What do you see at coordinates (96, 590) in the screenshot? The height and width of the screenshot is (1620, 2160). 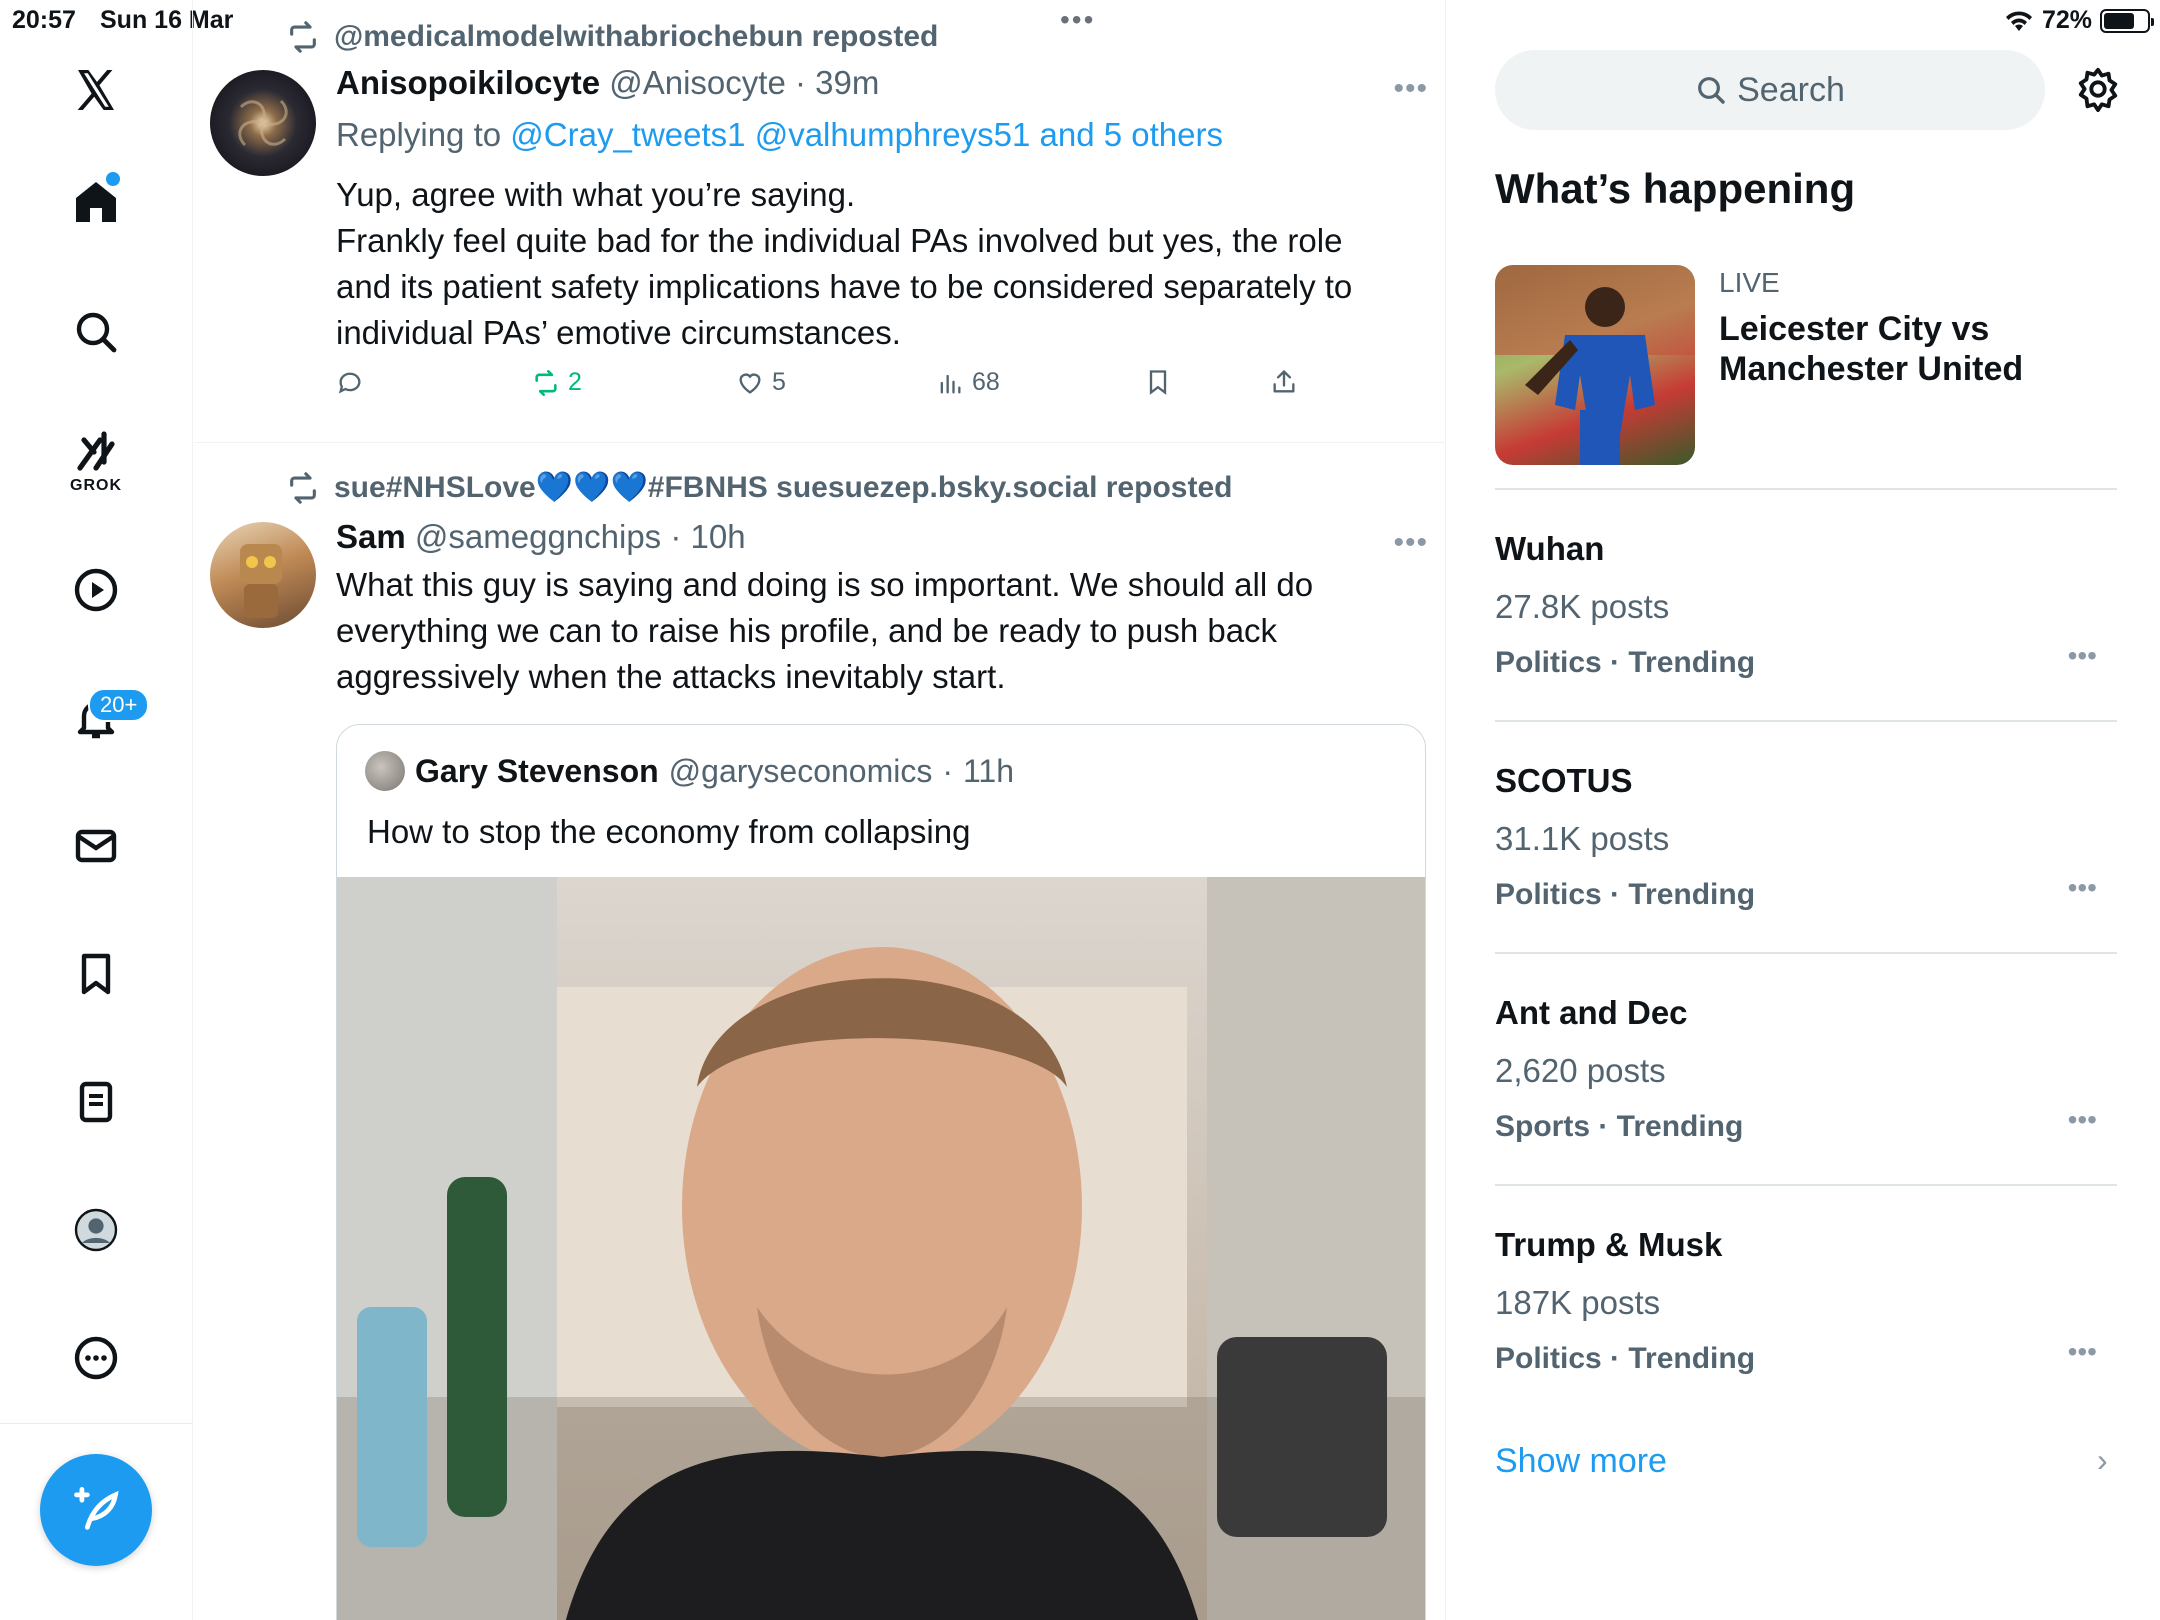 I see `video-play-icon` at bounding box center [96, 590].